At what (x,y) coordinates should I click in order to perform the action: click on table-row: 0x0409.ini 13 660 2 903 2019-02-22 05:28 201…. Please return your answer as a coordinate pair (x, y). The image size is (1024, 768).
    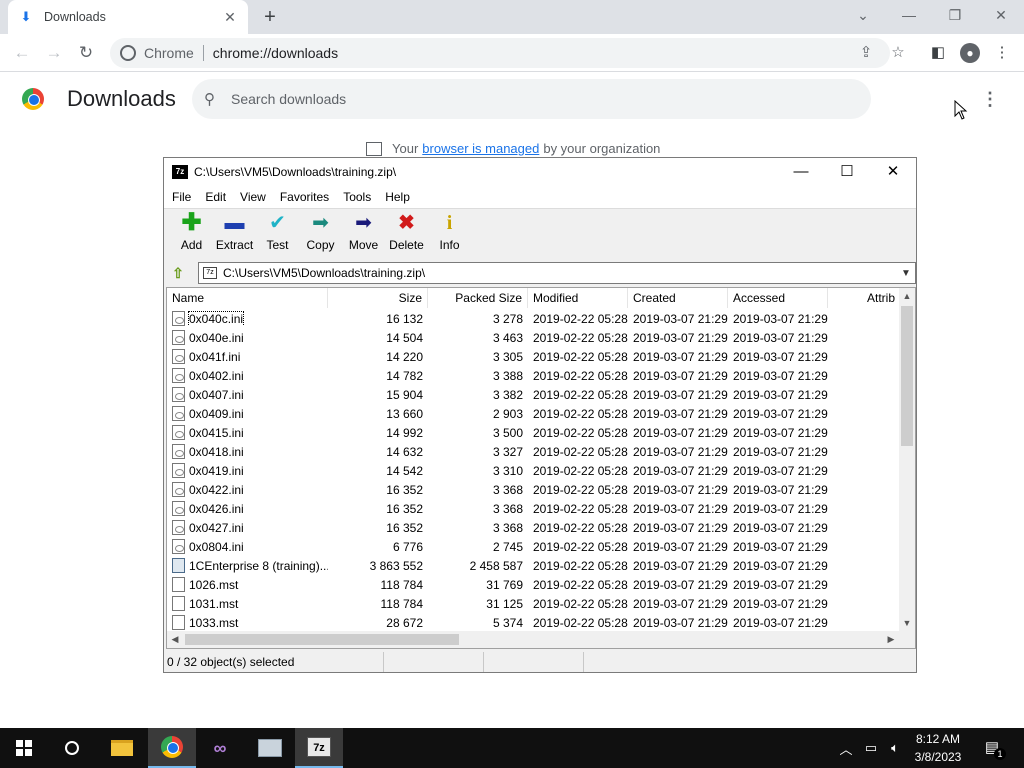
    Looking at the image, I should click on (534, 413).